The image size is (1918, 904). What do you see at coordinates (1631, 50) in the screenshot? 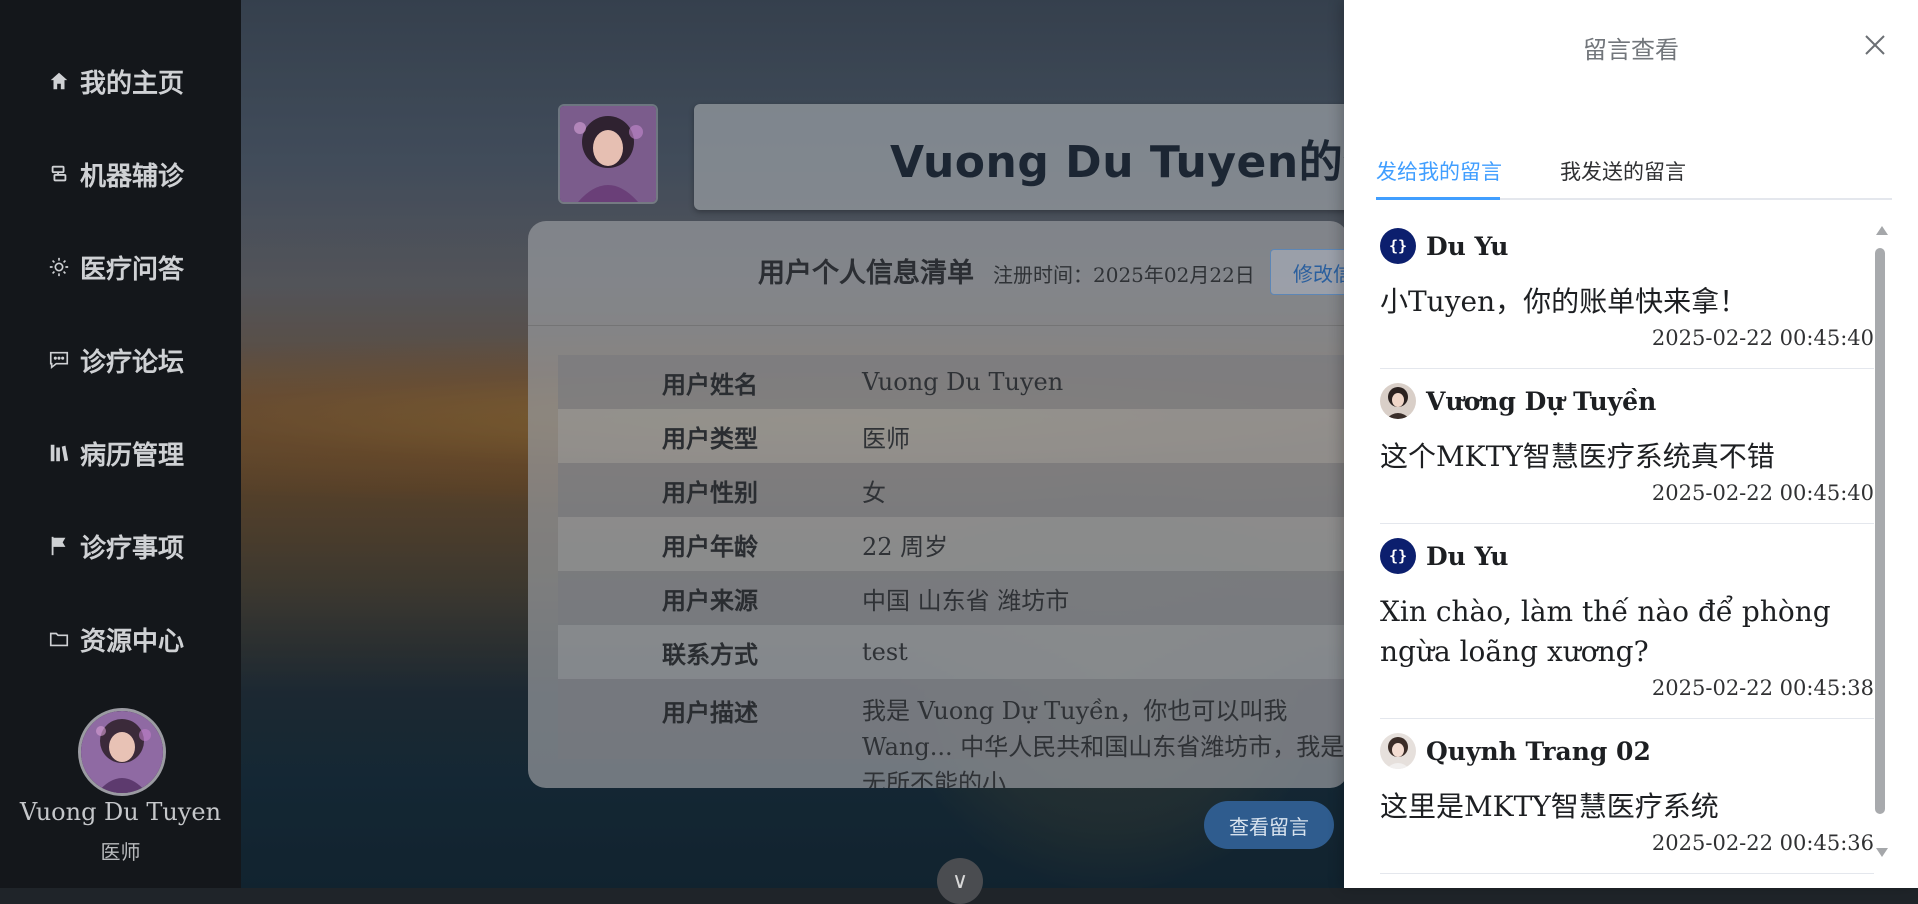
I see `drawer-title: 留言查看` at bounding box center [1631, 50].